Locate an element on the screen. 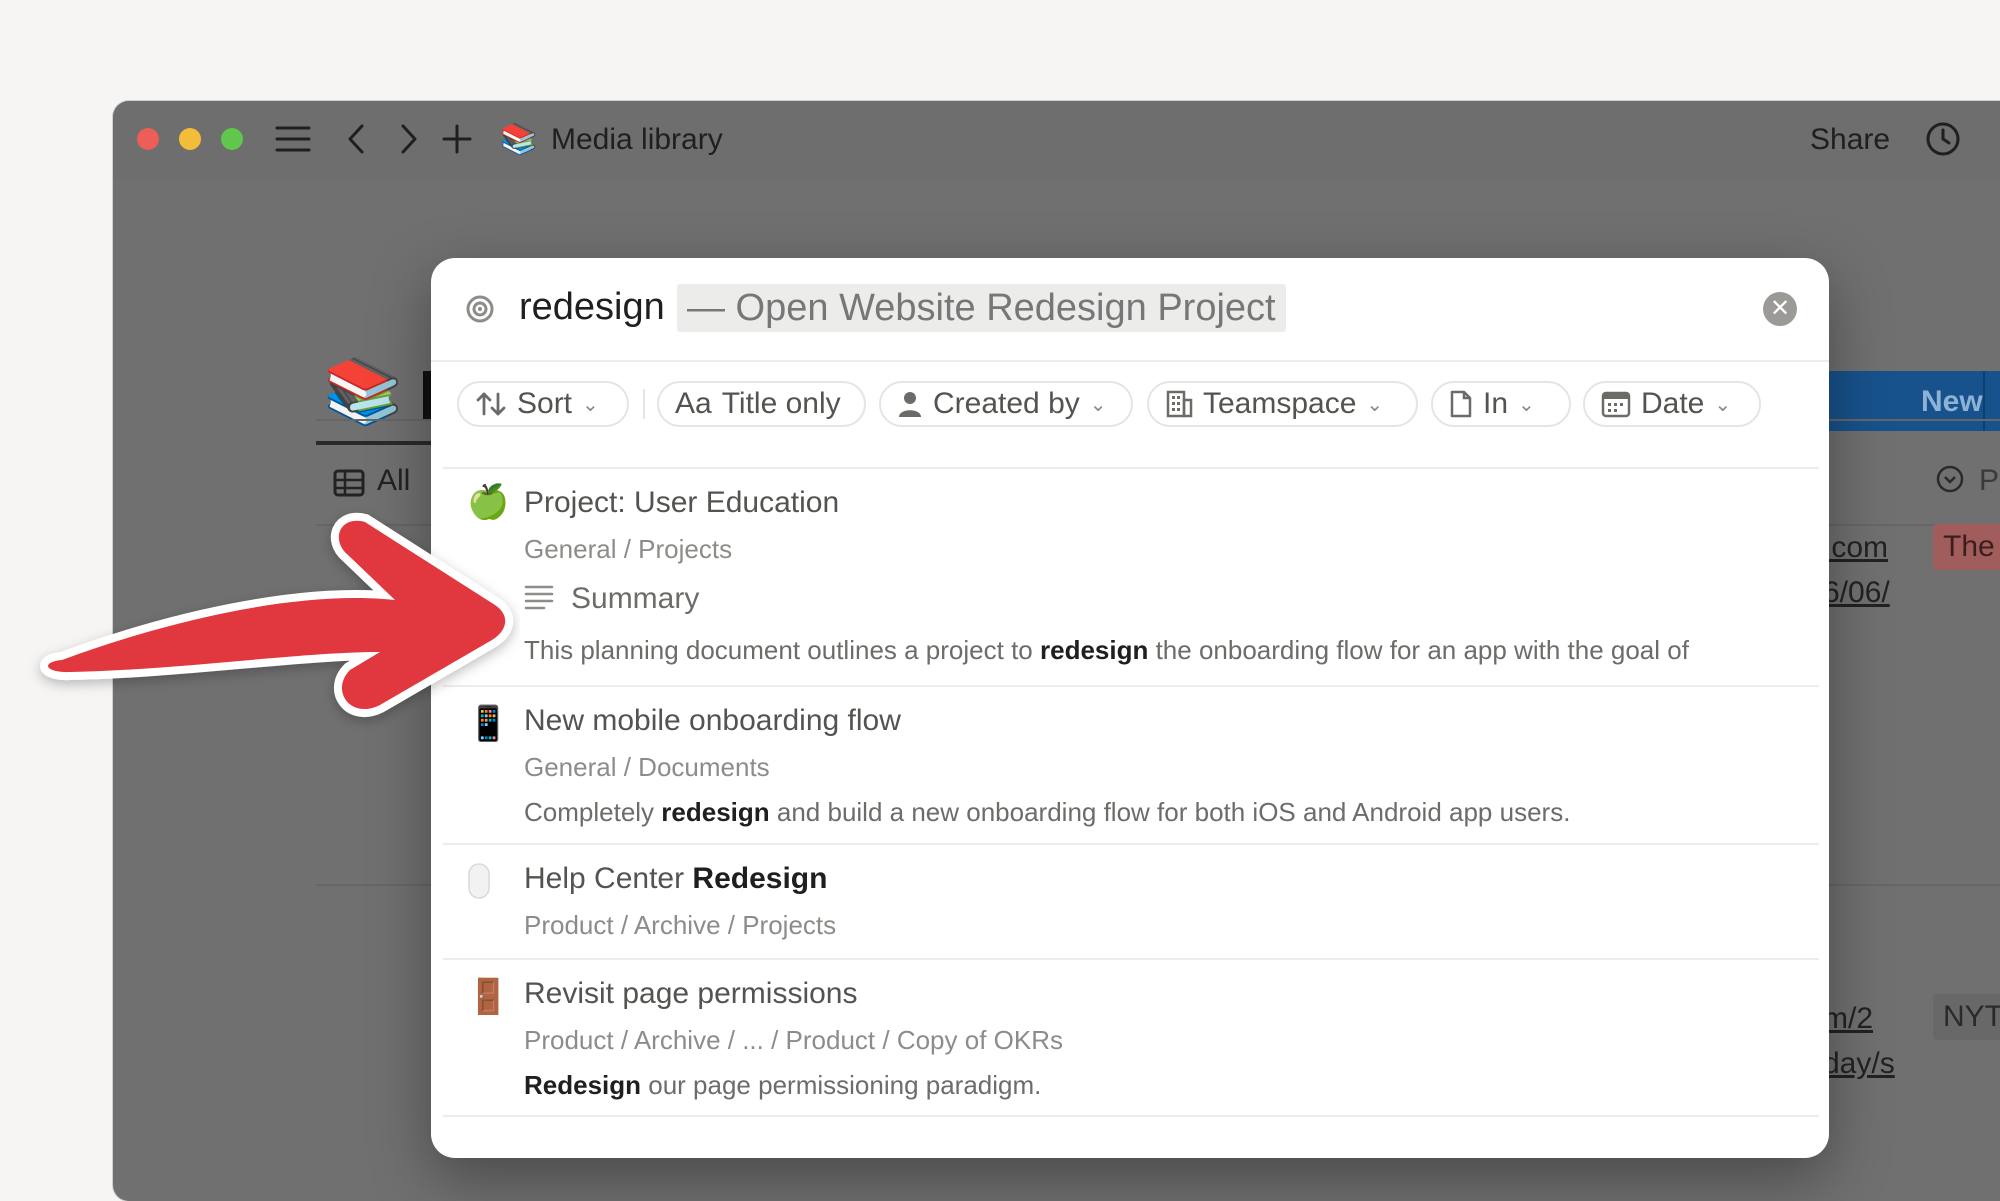 Image resolution: width=2000 pixels, height=1201 pixels. date-filter-chip: Date ⌄ is located at coordinates (1672, 404).